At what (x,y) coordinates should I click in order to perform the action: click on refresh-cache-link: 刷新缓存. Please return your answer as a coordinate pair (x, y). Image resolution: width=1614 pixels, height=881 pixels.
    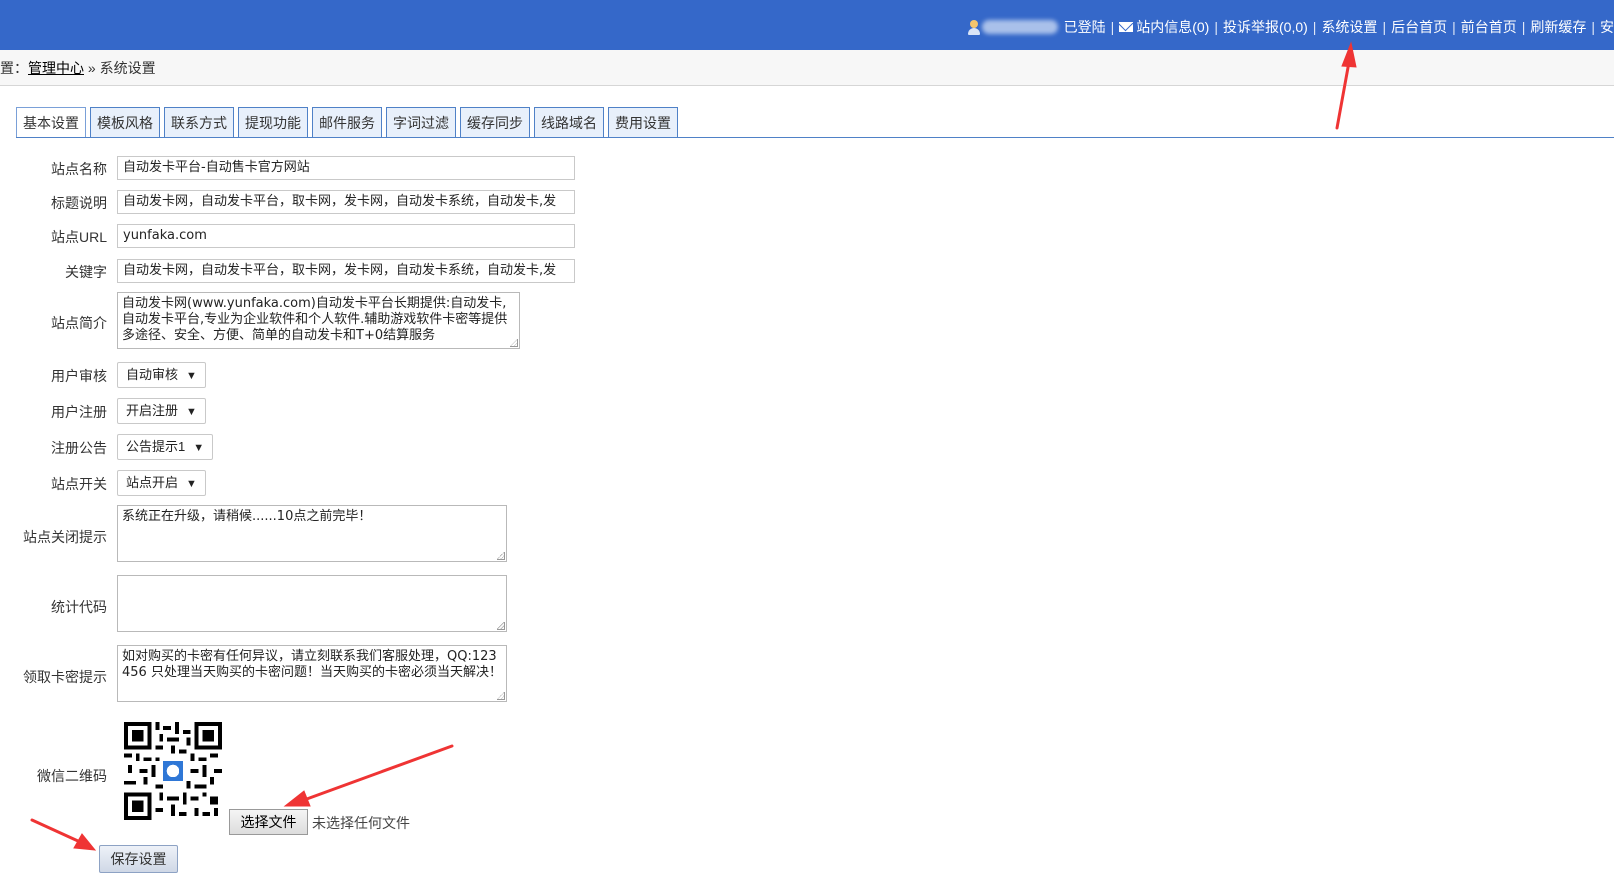
    Looking at the image, I should click on (1558, 27).